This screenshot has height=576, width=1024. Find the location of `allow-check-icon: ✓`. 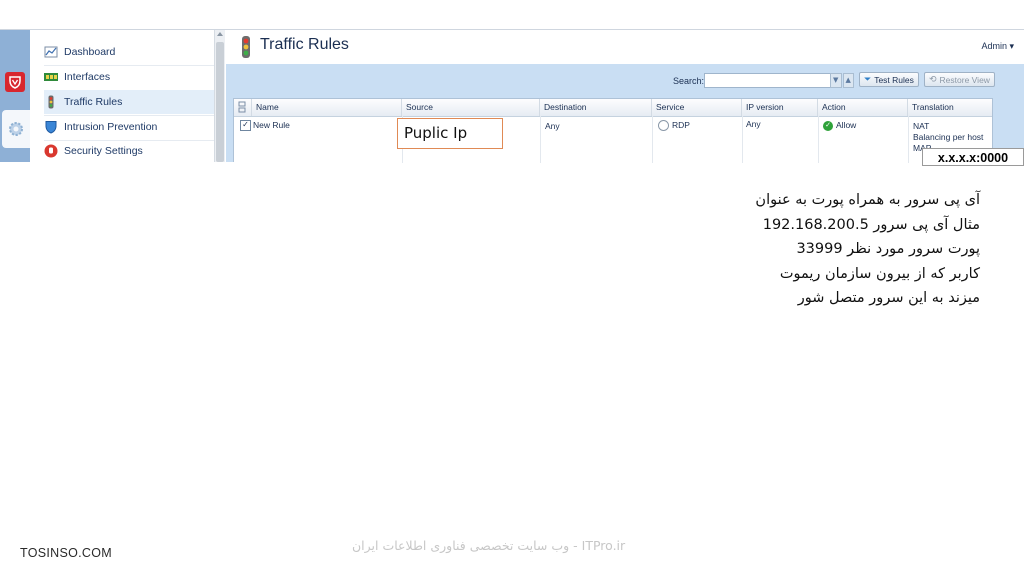

allow-check-icon: ✓ is located at coordinates (828, 125).